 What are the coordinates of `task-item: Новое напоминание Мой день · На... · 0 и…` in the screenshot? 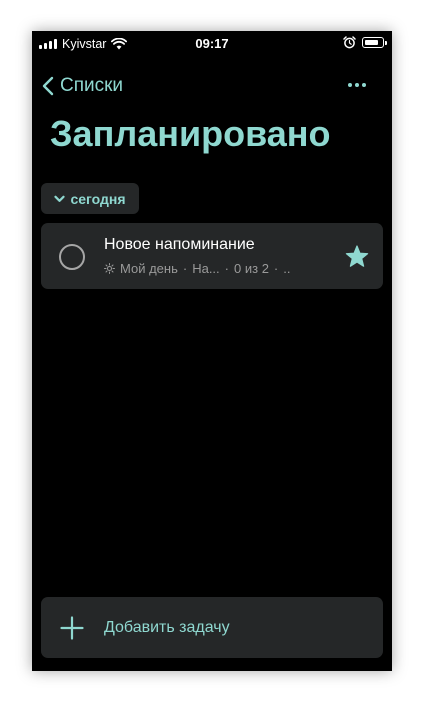 It's located at (212, 256).